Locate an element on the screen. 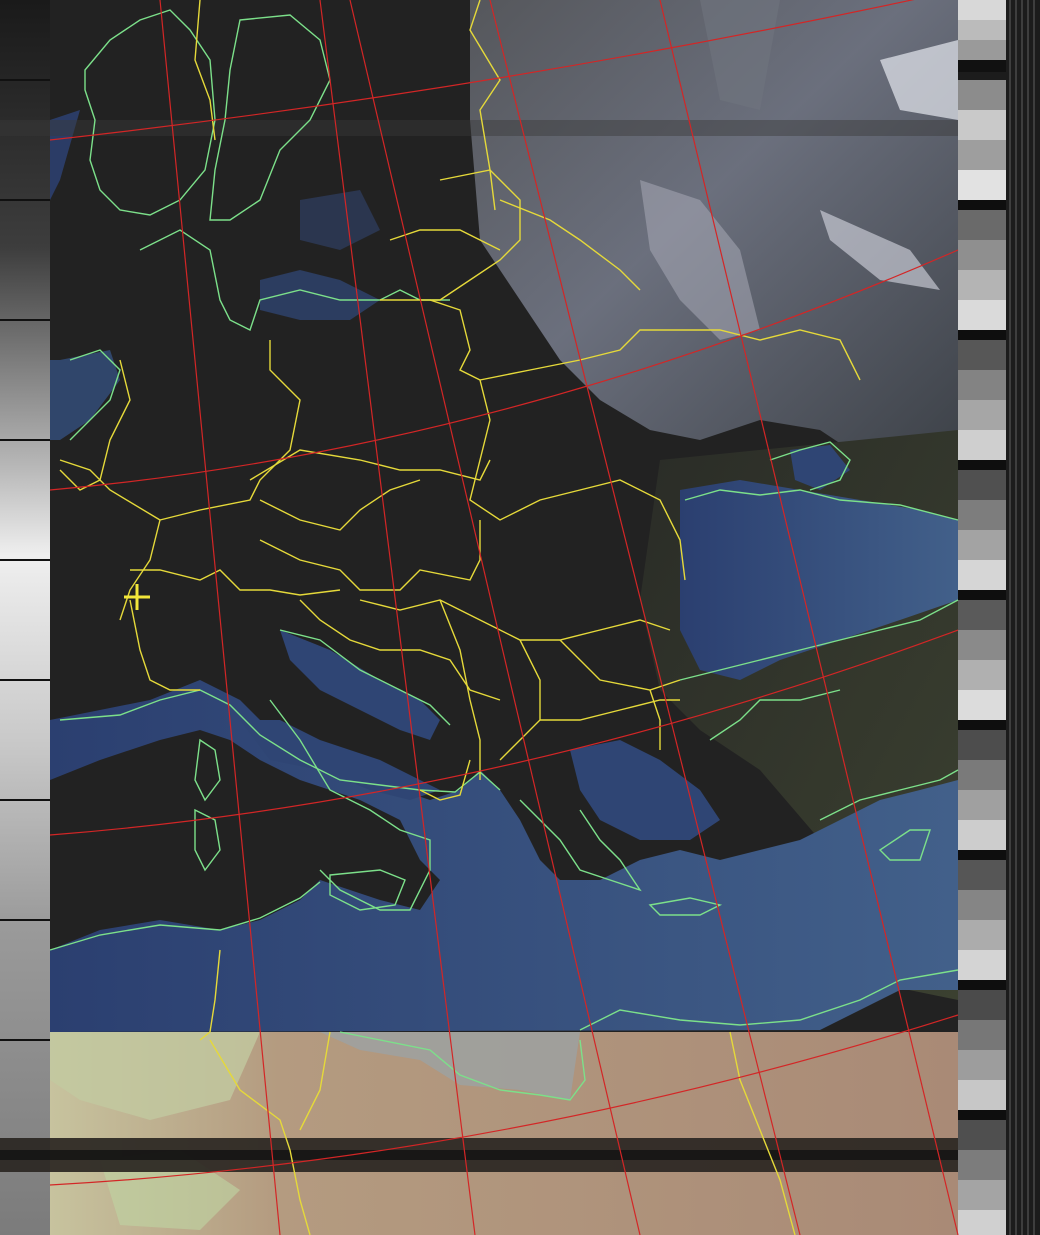 This screenshot has height=1235, width=1040. left-telemetry-strip is located at coordinates (25, 617).